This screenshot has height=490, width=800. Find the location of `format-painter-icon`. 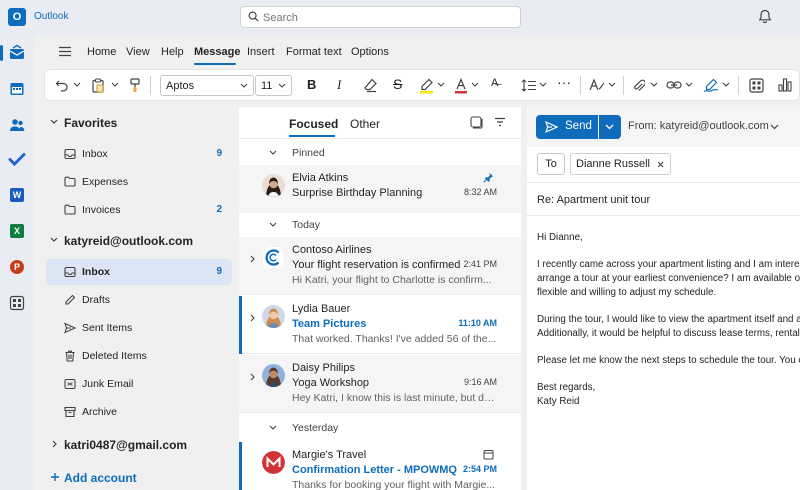

format-painter-icon is located at coordinates (135, 85).